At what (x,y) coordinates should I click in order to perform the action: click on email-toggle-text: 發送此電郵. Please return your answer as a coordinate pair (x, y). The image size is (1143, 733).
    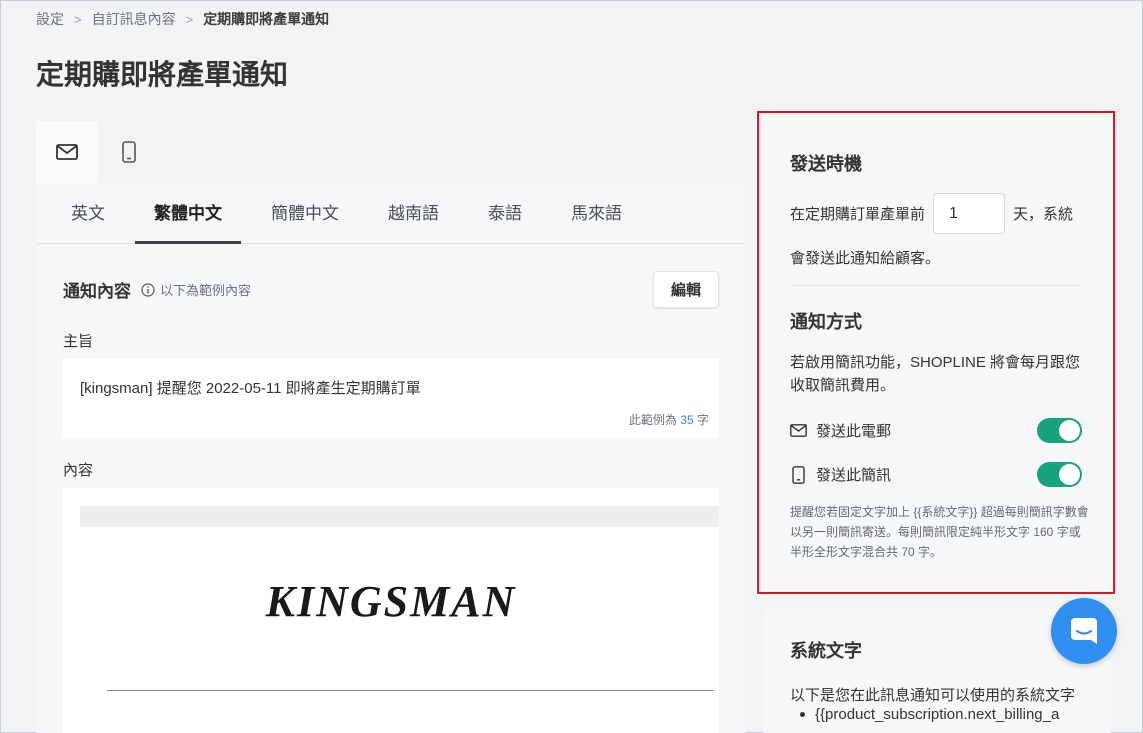
    Looking at the image, I should click on (854, 431).